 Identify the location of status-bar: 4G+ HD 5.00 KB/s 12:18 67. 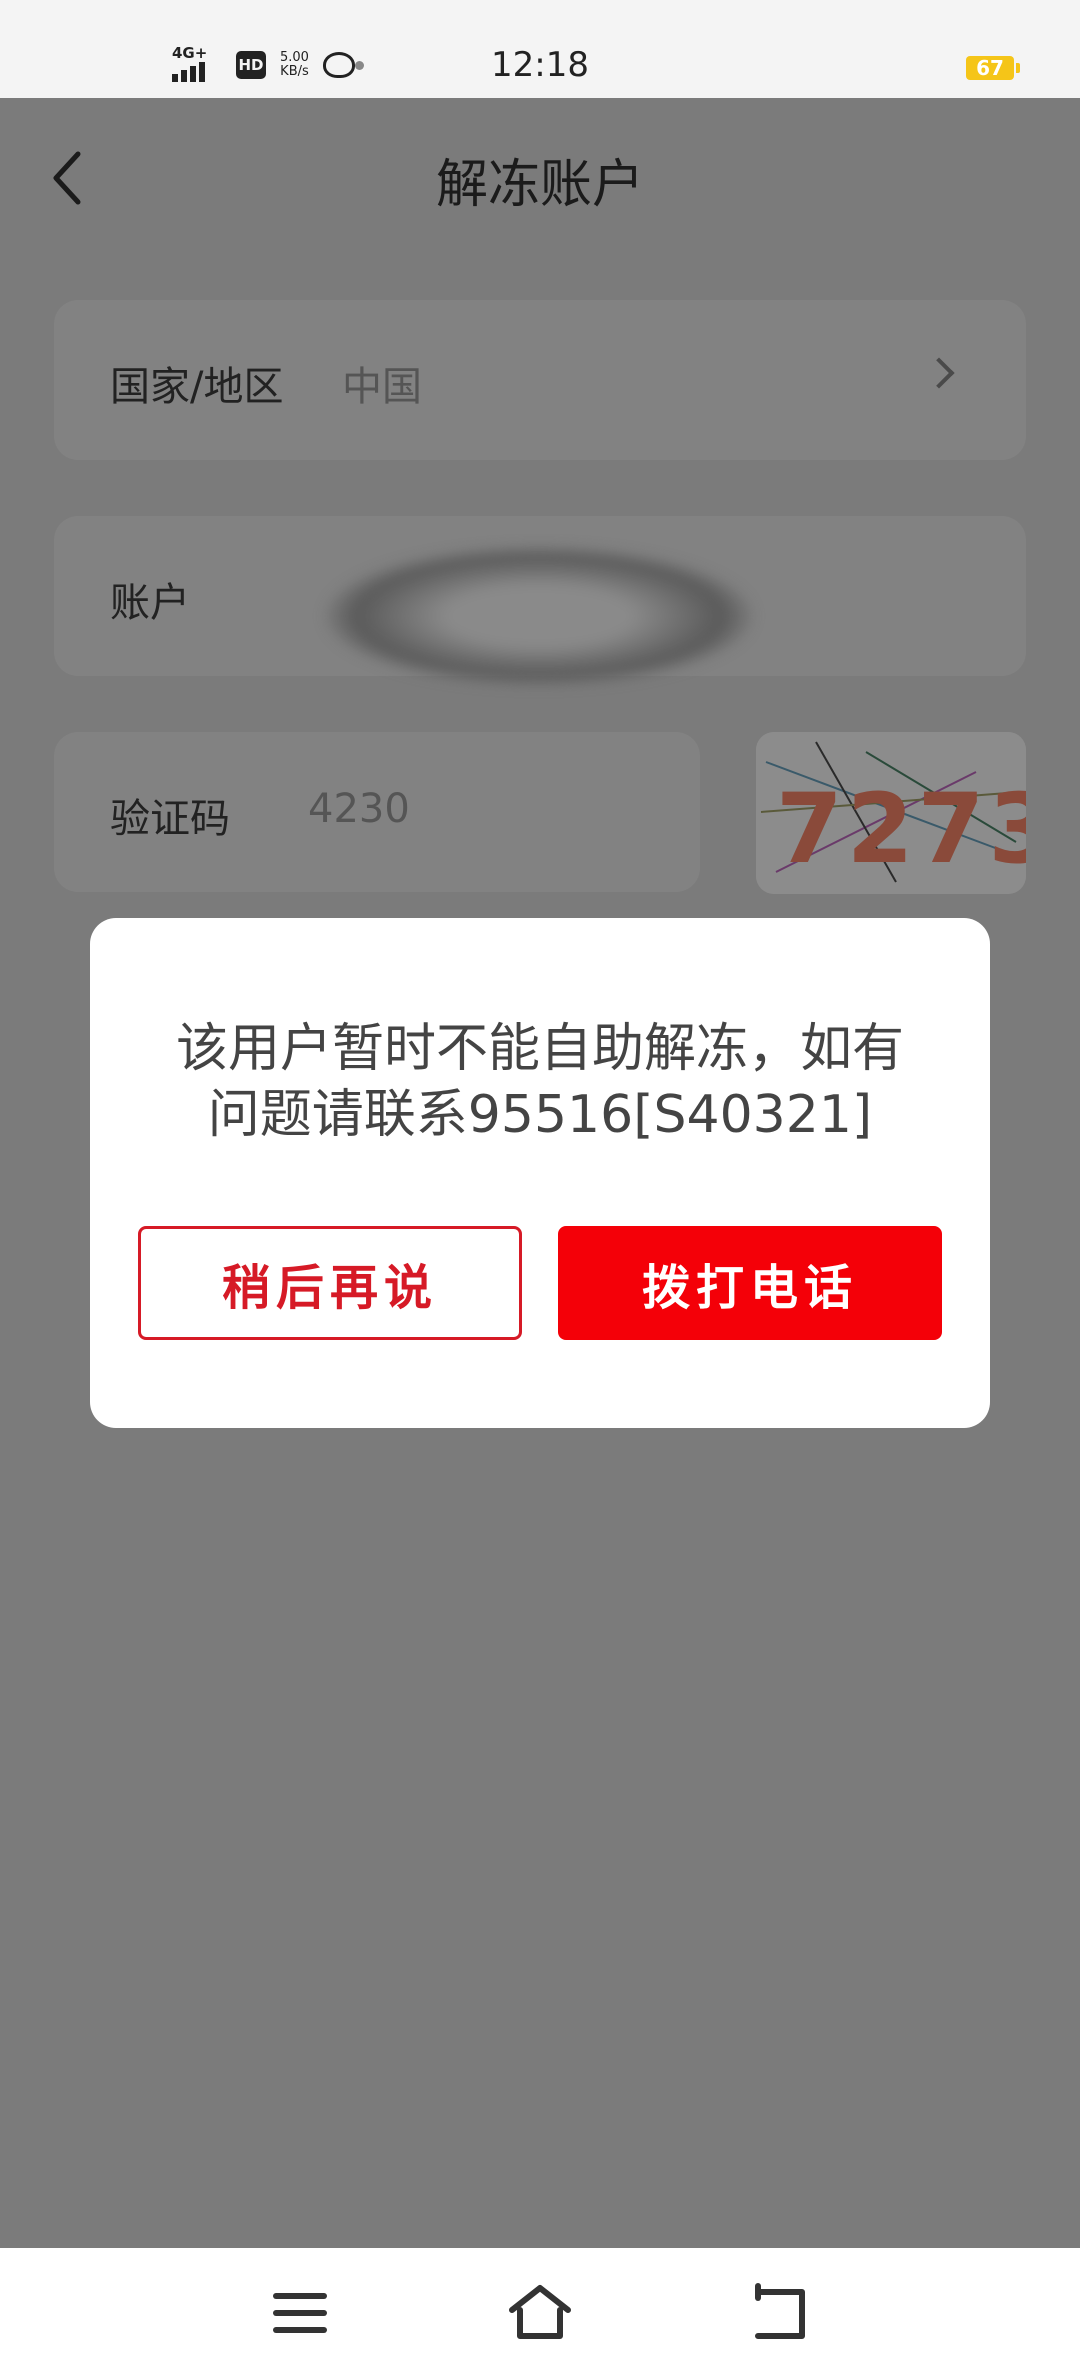
(540, 49).